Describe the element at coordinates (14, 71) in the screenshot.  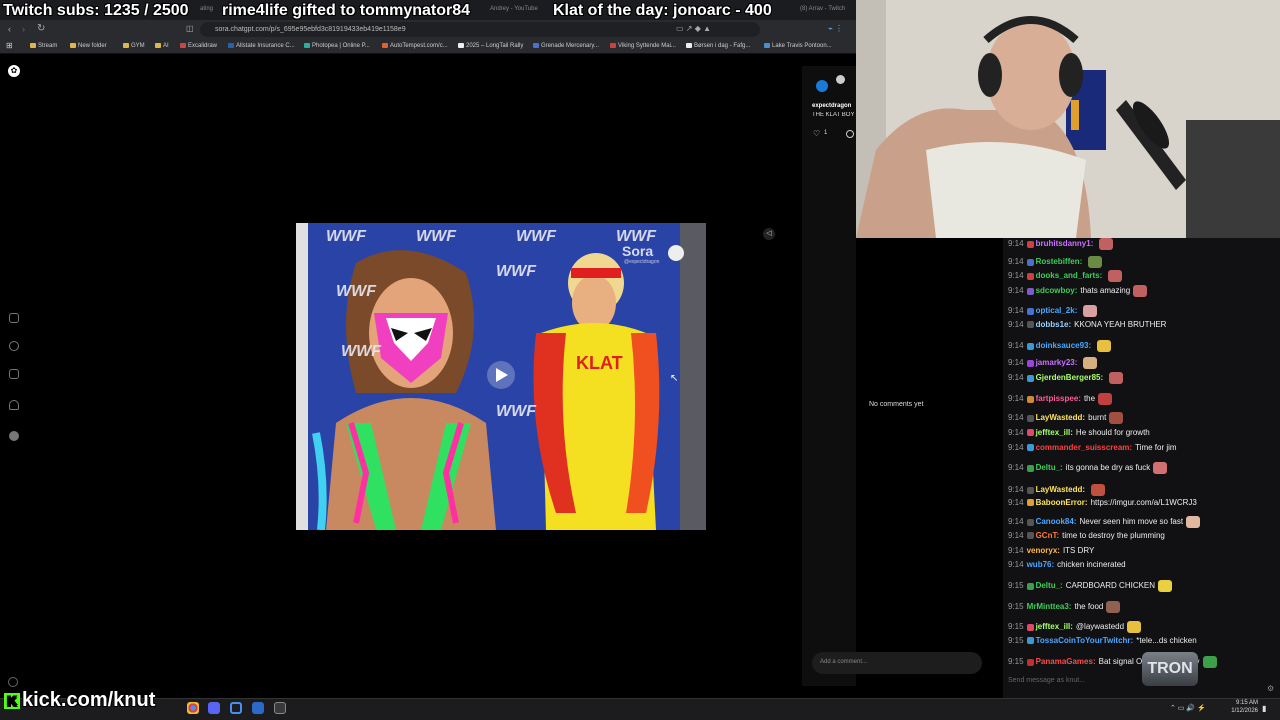
I see `sora-logo-icon: ✿` at that location.